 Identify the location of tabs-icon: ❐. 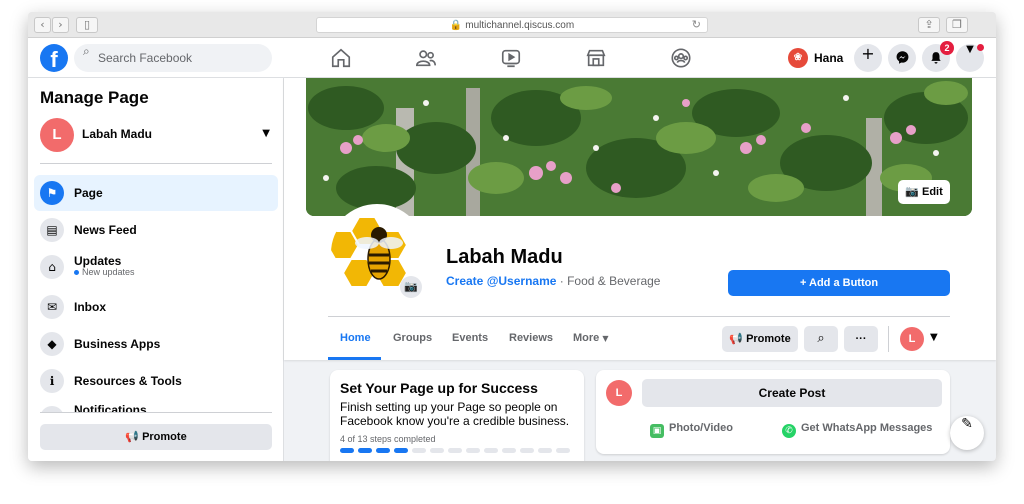
(957, 25).